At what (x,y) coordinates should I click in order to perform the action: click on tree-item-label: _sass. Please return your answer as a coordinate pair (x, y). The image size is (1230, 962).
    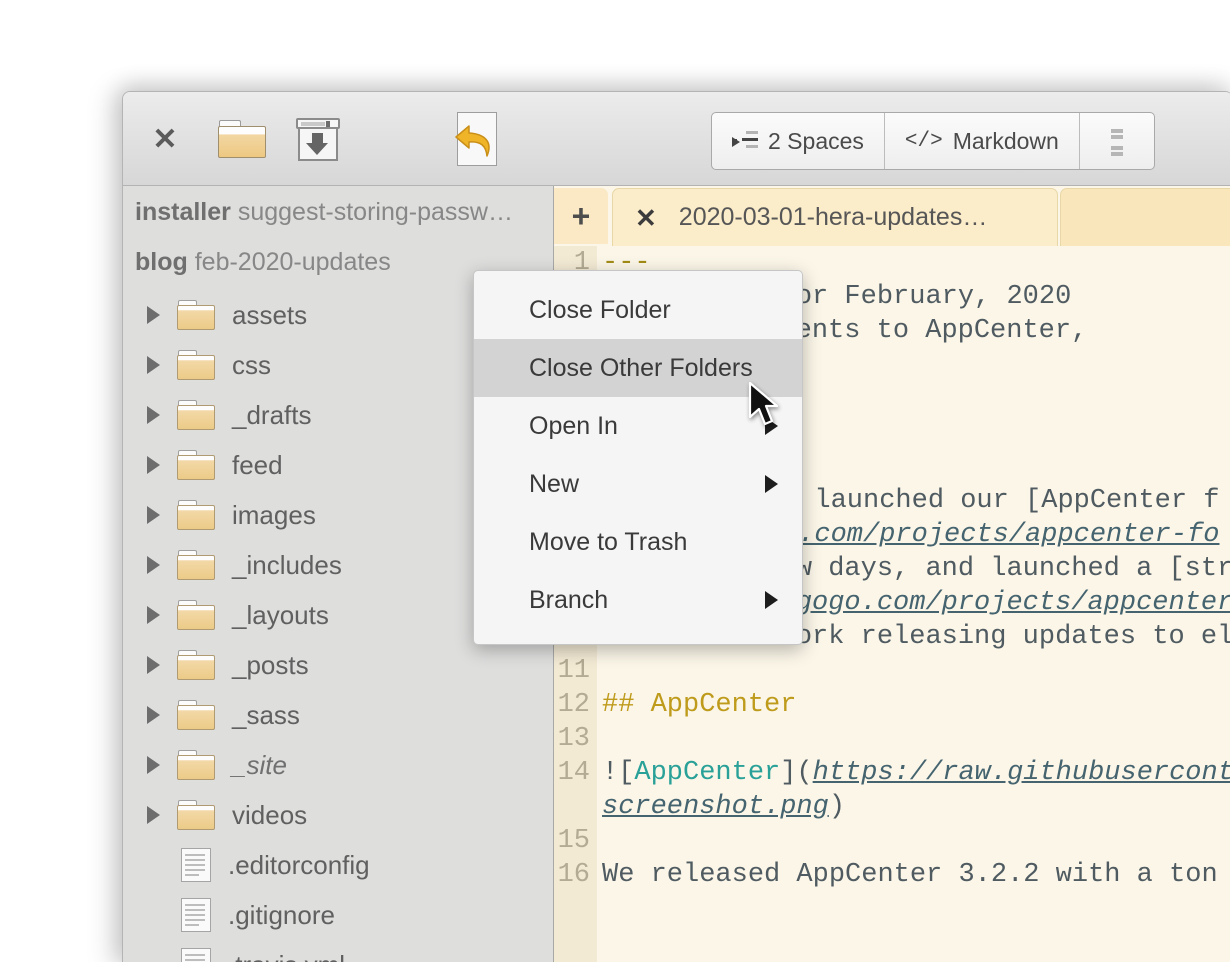
    Looking at the image, I should click on (266, 714).